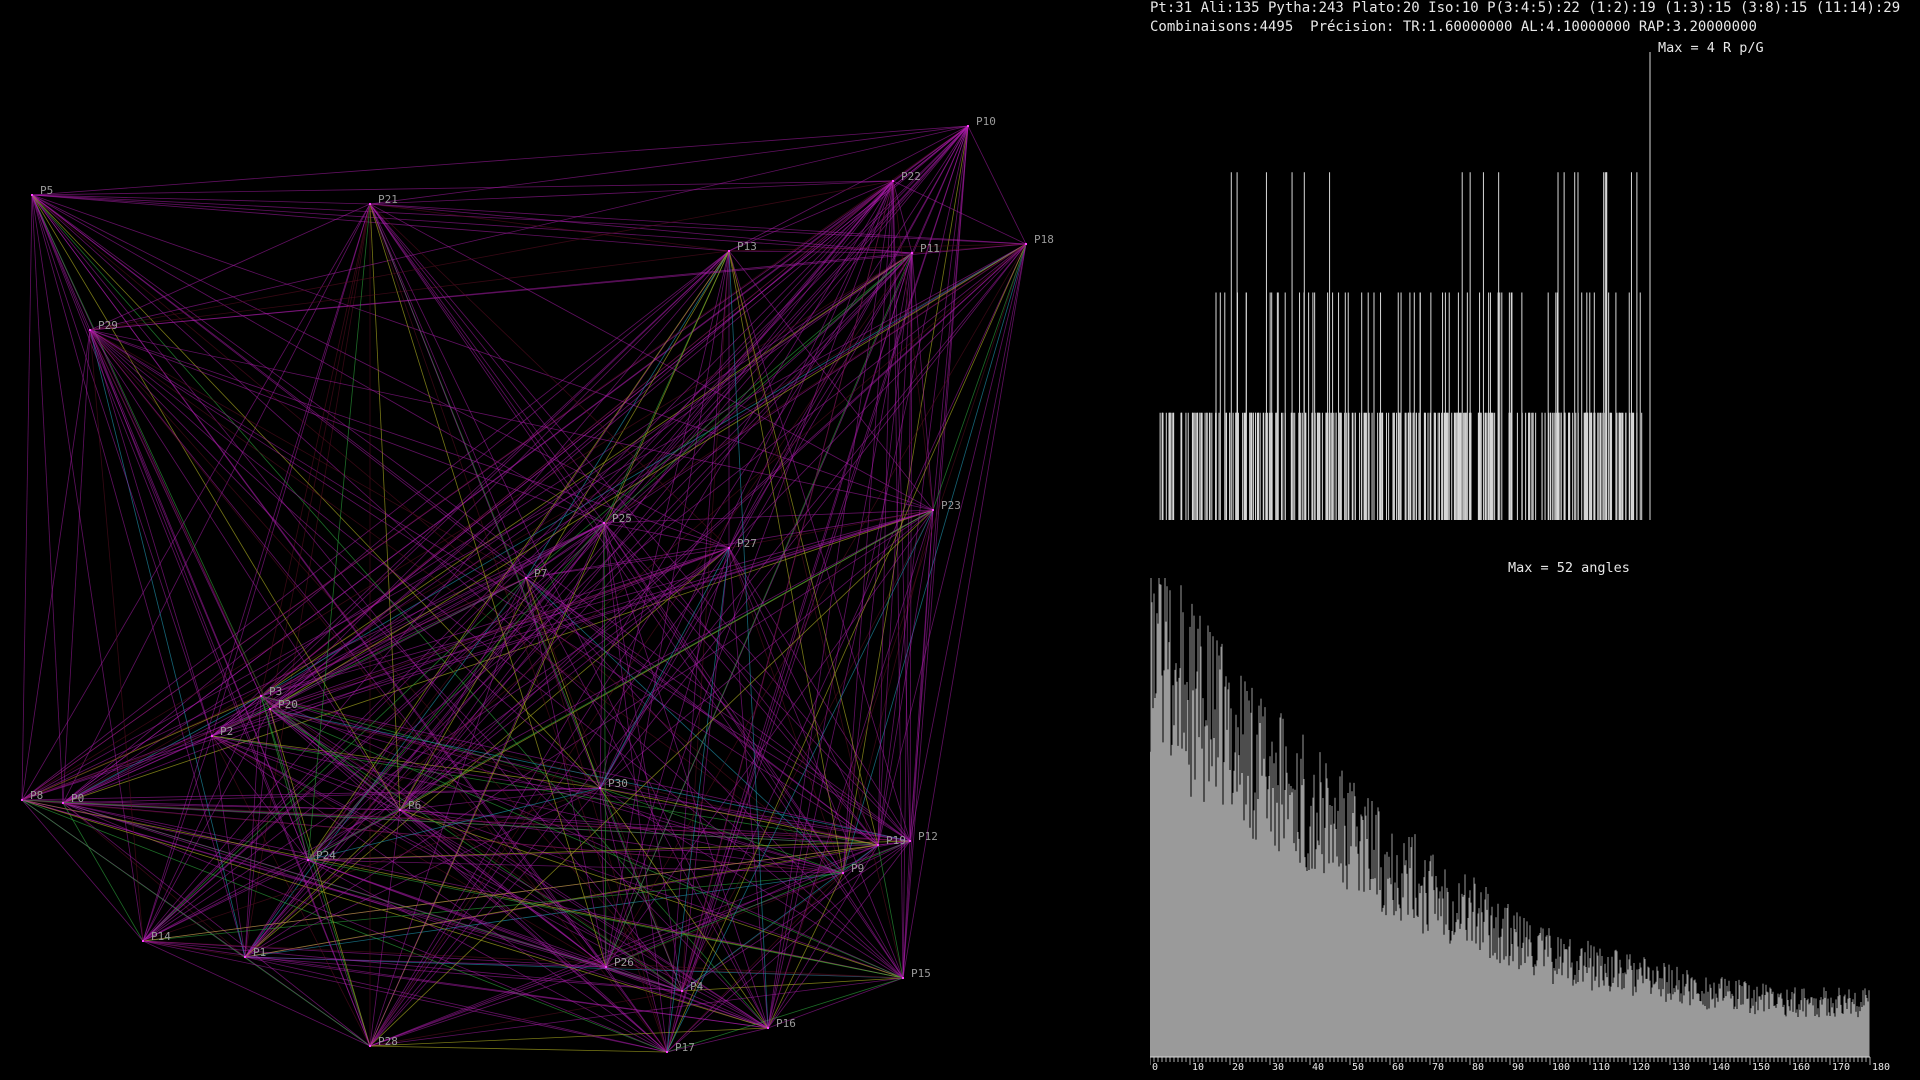 The width and height of the screenshot is (1920, 1080). What do you see at coordinates (624, 962) in the screenshot?
I see `point-label: P26` at bounding box center [624, 962].